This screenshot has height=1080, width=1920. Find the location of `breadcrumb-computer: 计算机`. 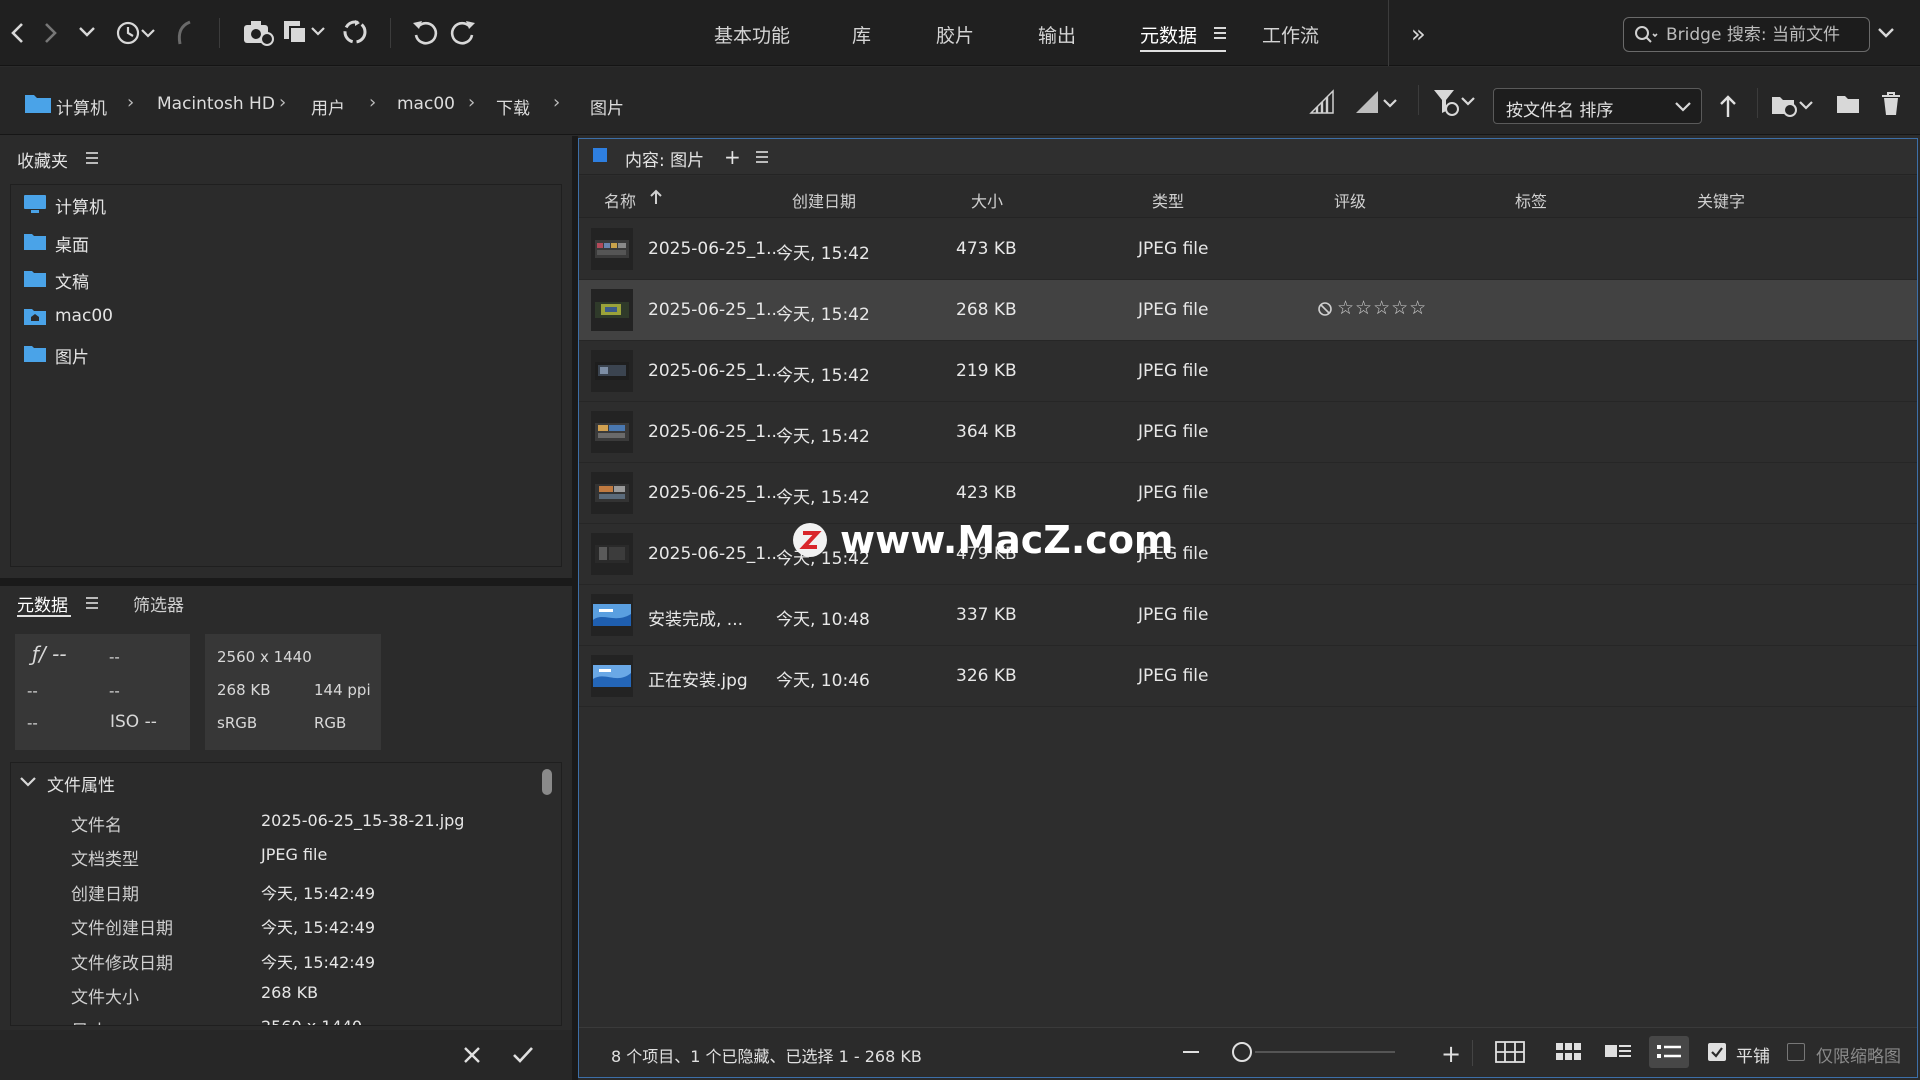

breadcrumb-computer: 计算机 is located at coordinates (81, 106).